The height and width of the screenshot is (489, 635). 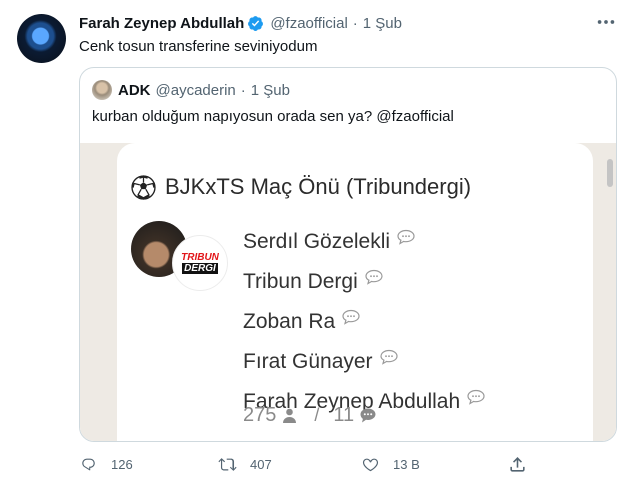 I want to click on retweet-count: 407, so click(x=261, y=464).